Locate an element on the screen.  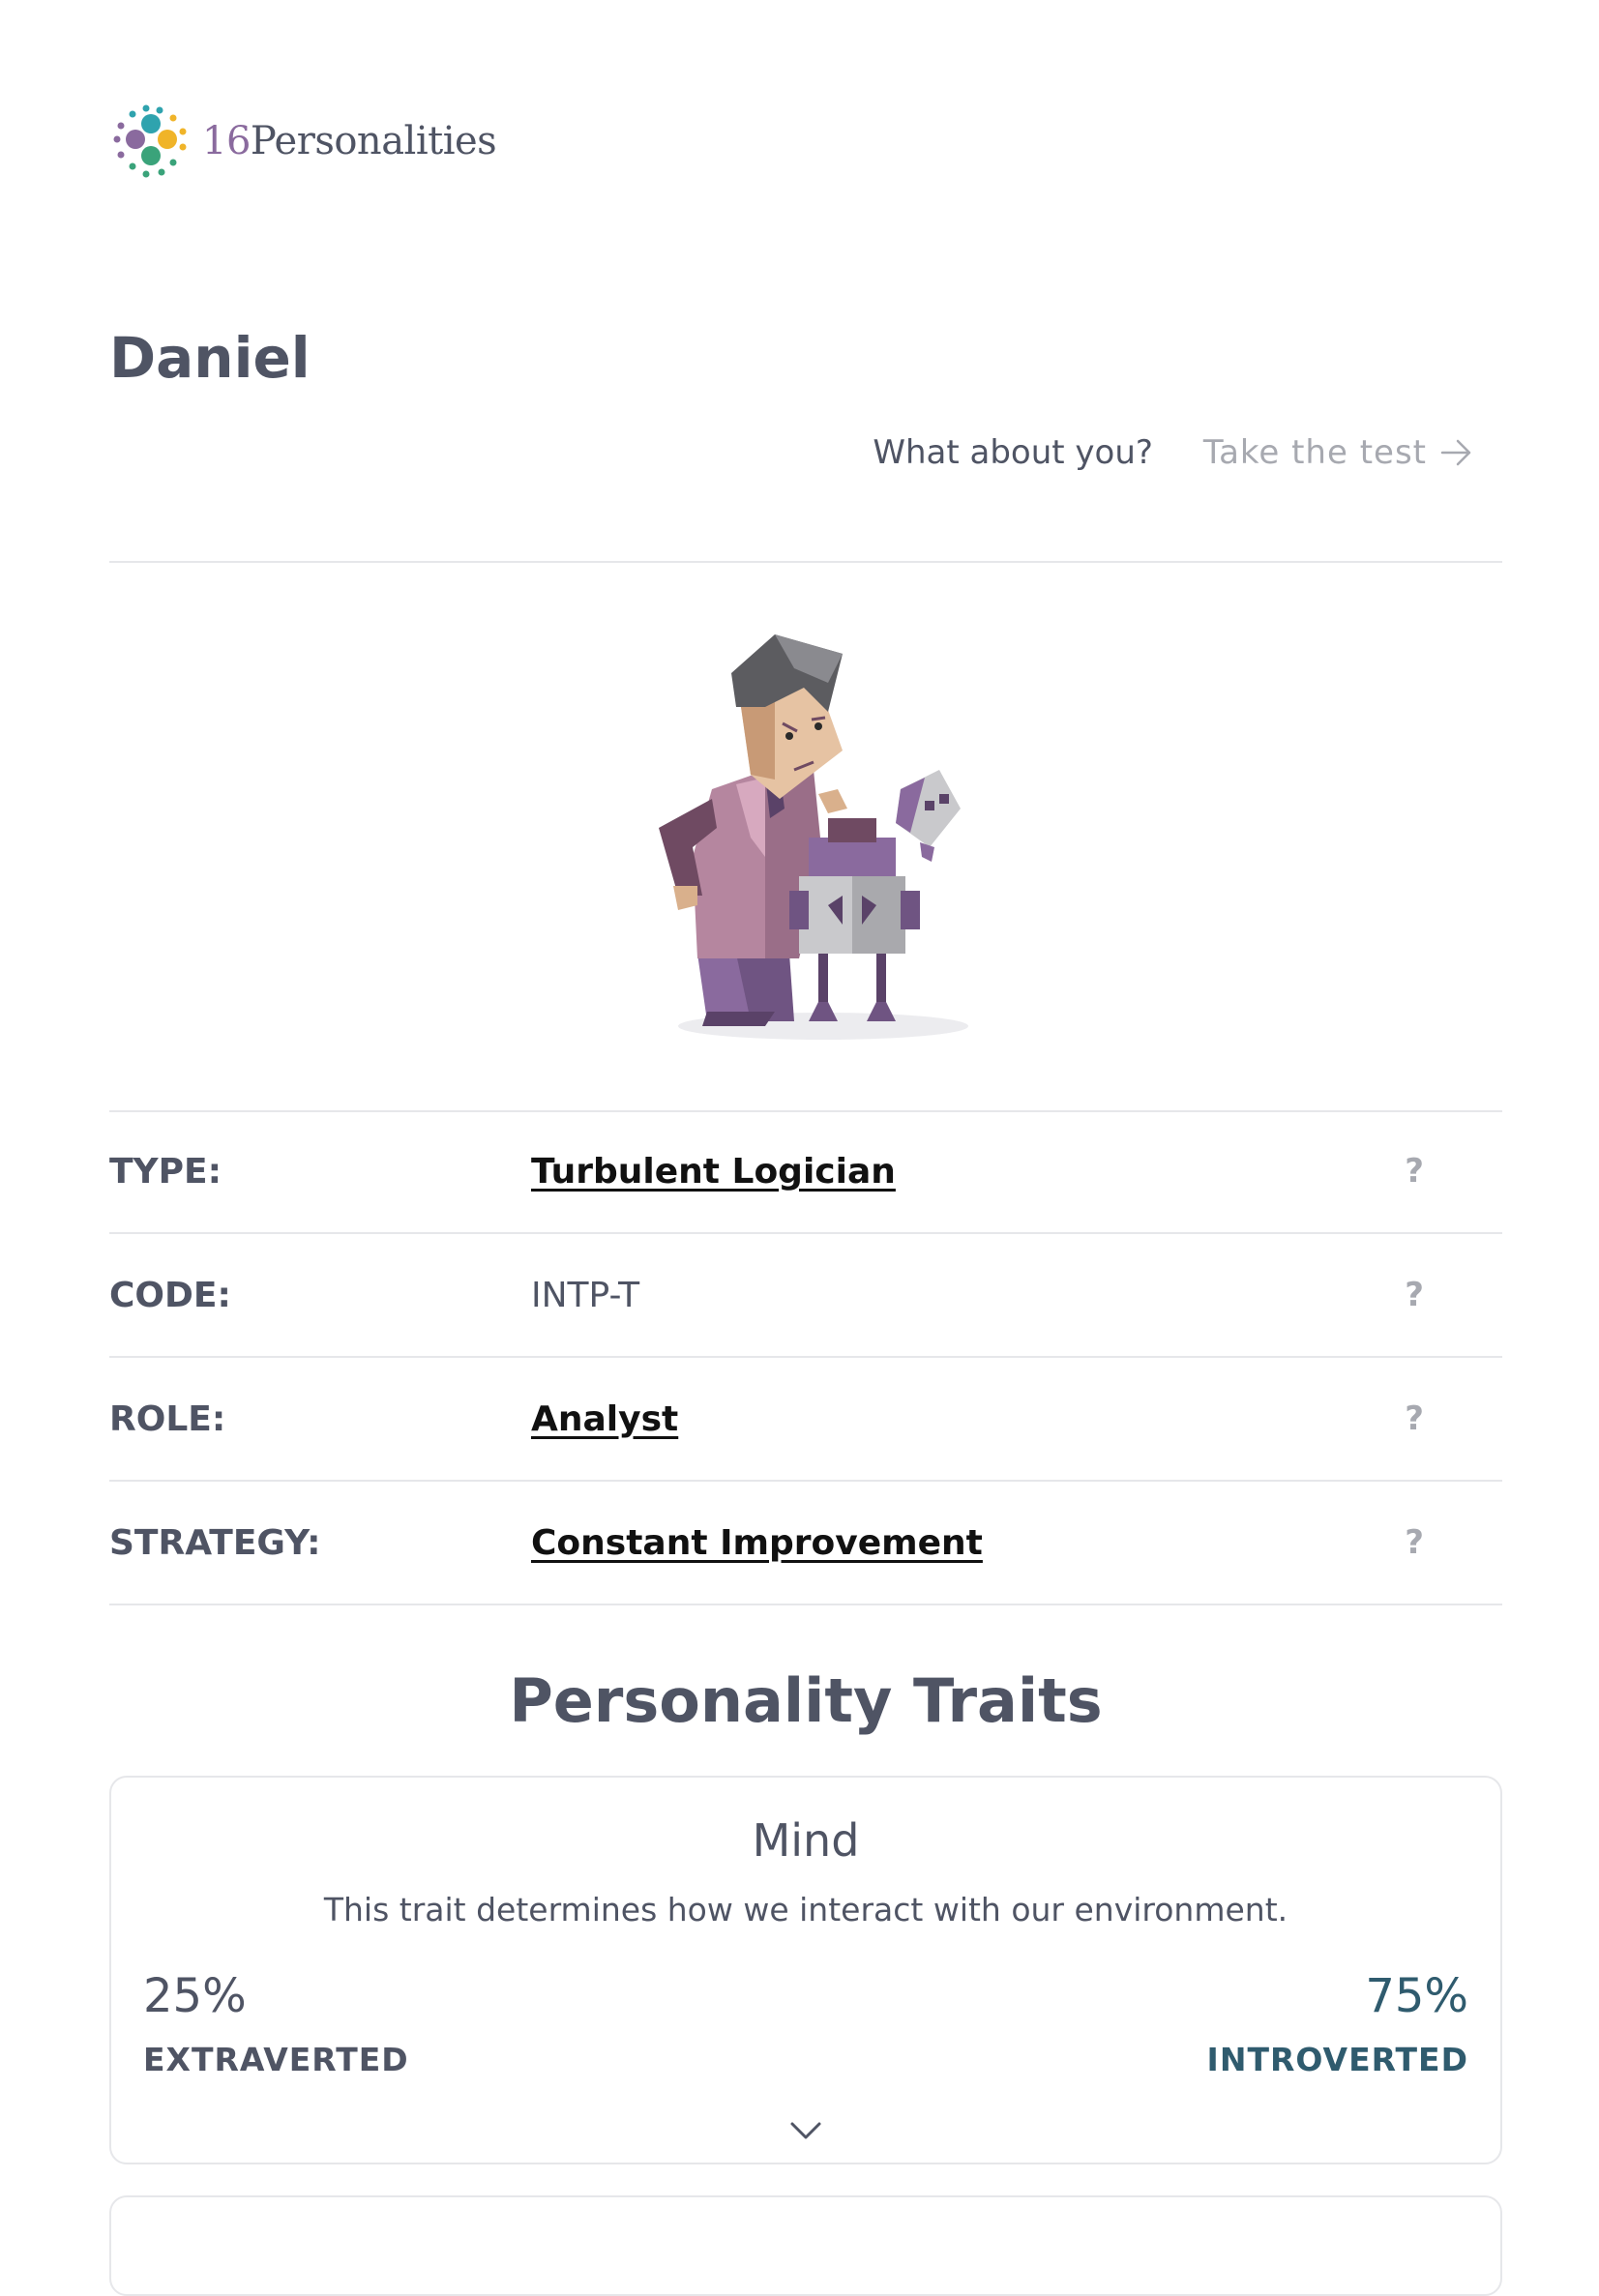
trait-name: Mind is located at coordinates (806, 1840).